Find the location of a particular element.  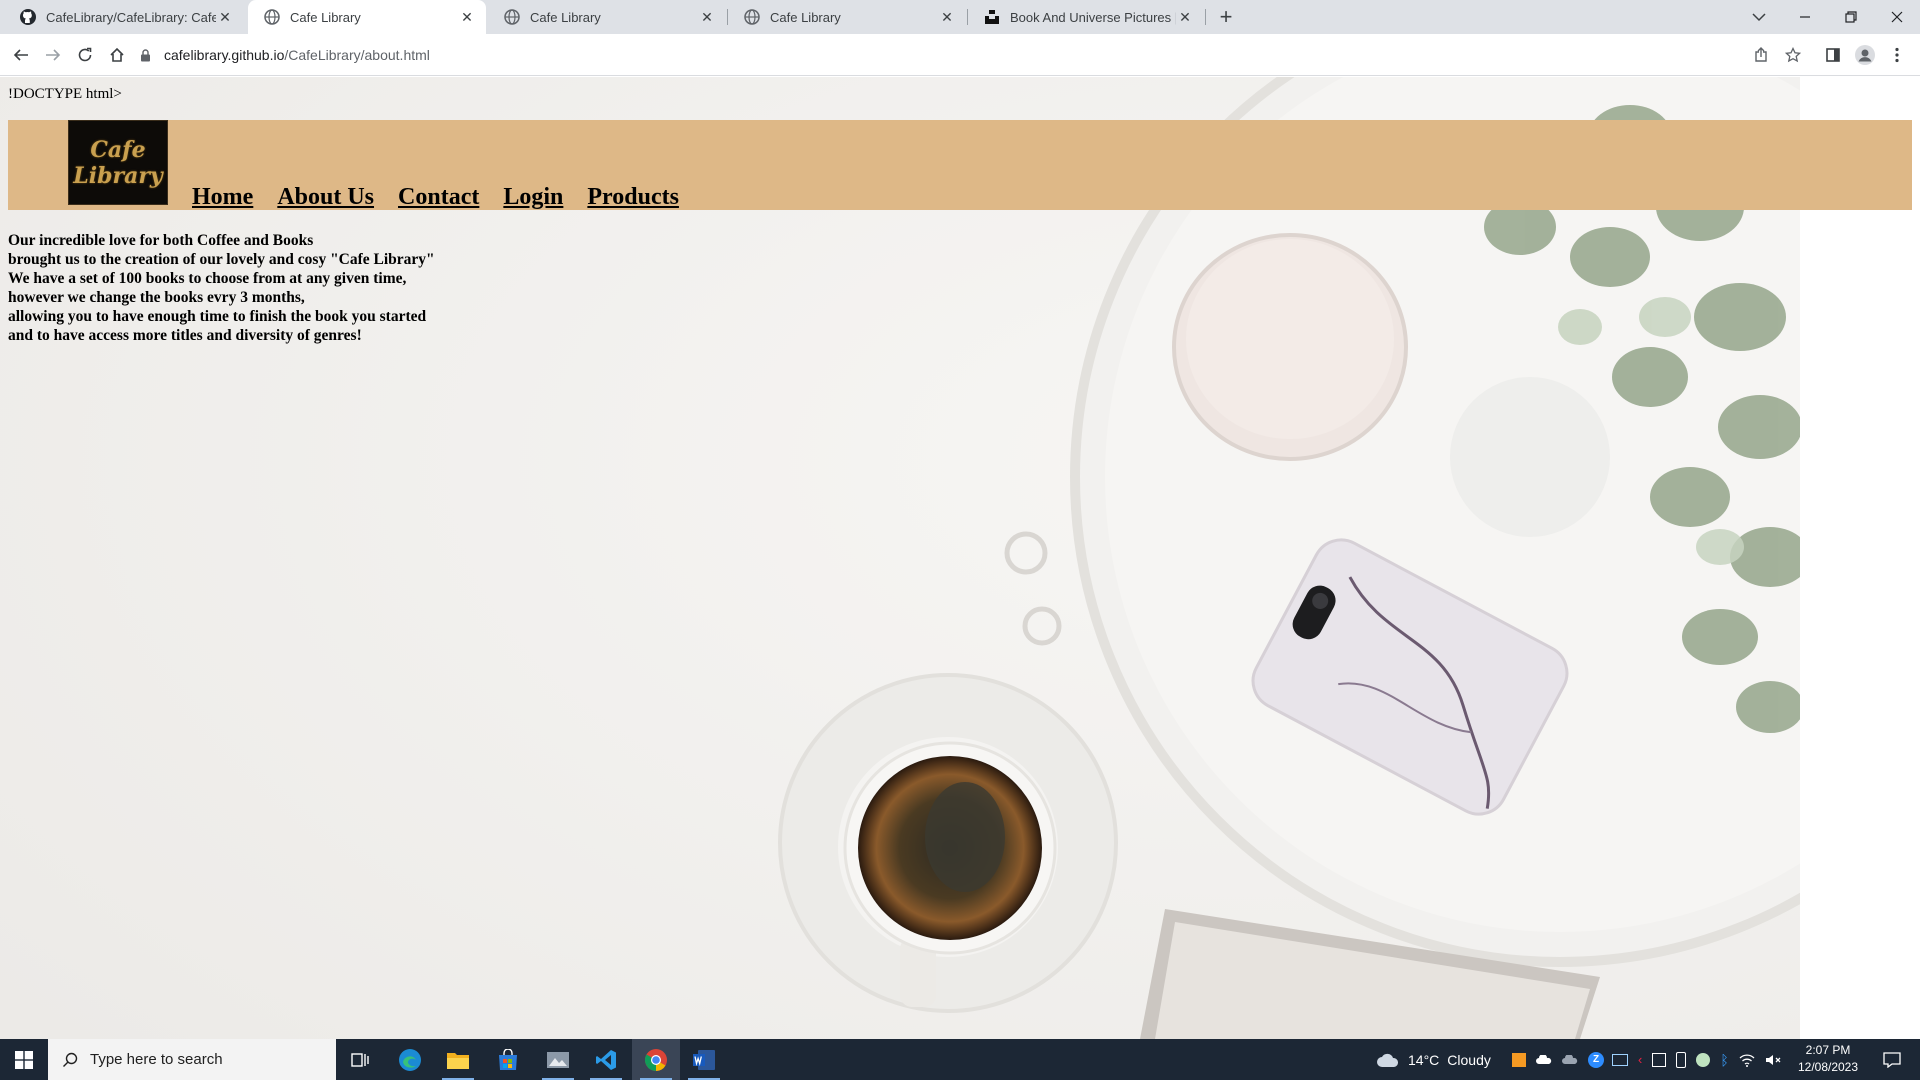

tab-cafe-library-2: Cafe Library ✕ is located at coordinates (607, 17).